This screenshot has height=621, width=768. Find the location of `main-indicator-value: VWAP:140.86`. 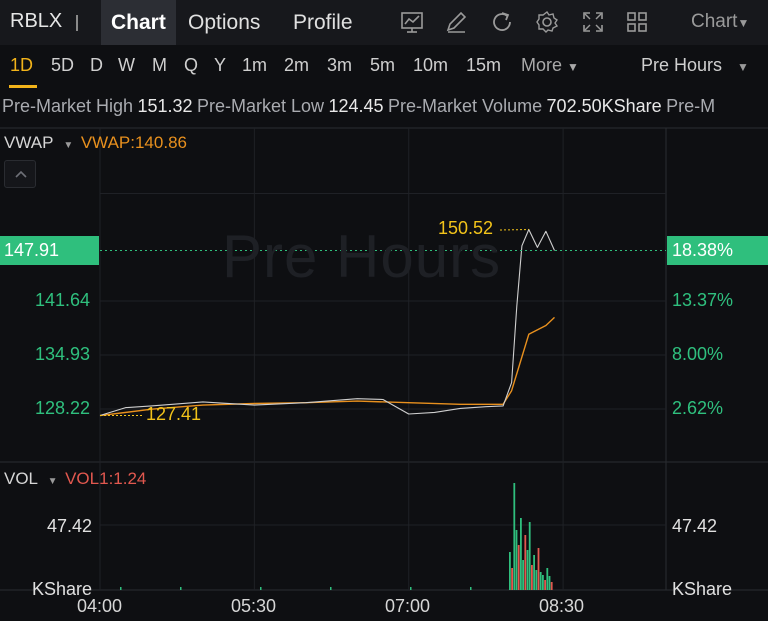

main-indicator-value: VWAP:140.86 is located at coordinates (133, 142).